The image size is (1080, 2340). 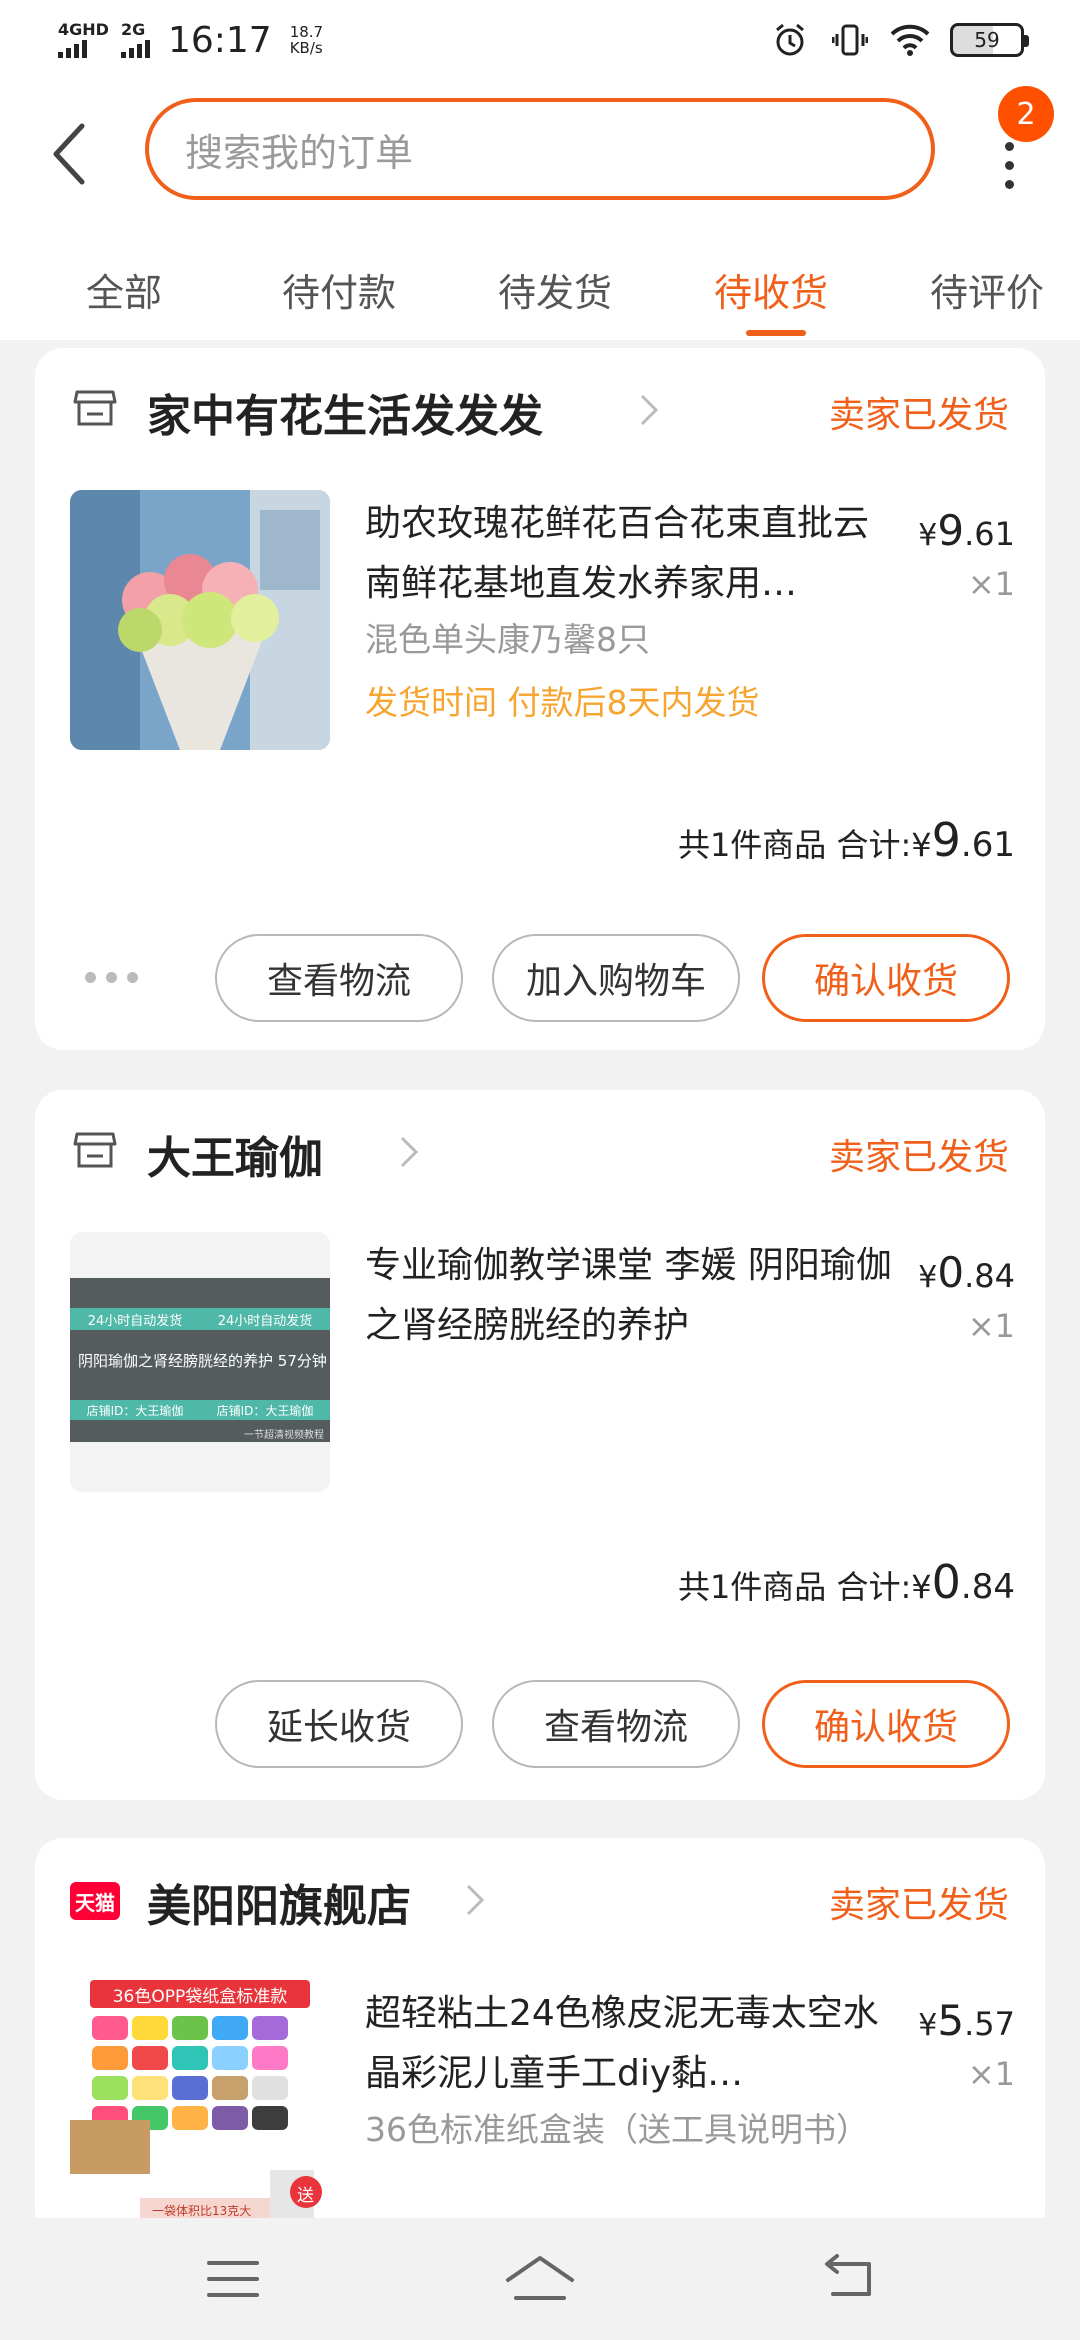 What do you see at coordinates (790, 40) in the screenshot?
I see `alarm-icon` at bounding box center [790, 40].